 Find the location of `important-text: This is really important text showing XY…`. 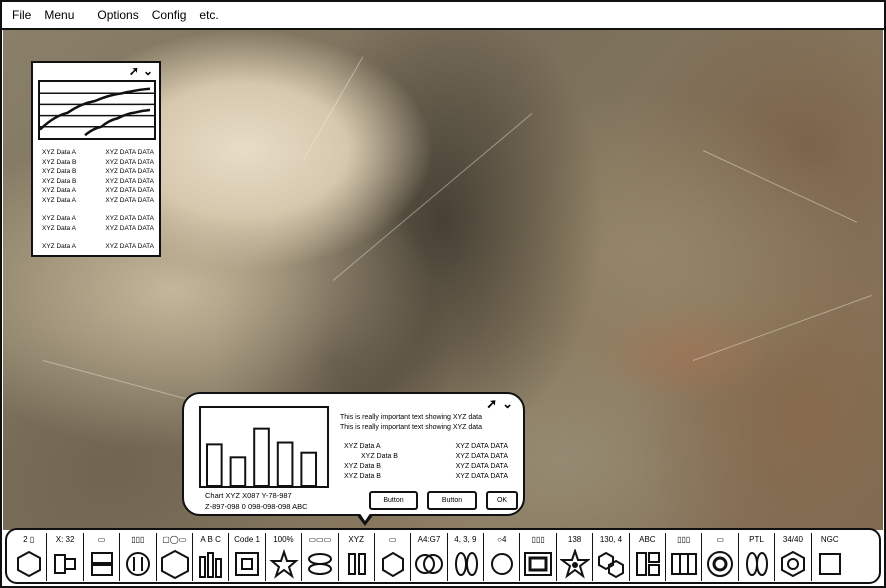

important-text: This is really important text showing XY… is located at coordinates (411, 422).